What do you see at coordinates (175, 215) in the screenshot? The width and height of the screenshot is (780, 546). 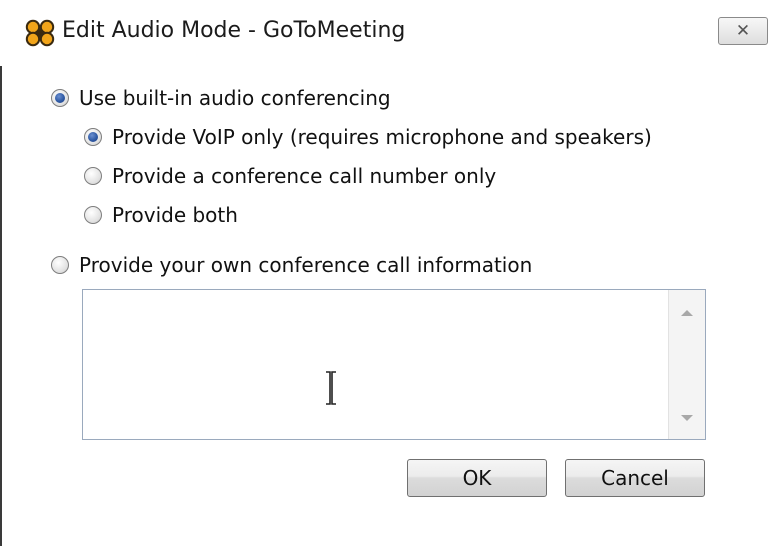 I see `option-provide-both-label: Provide both` at bounding box center [175, 215].